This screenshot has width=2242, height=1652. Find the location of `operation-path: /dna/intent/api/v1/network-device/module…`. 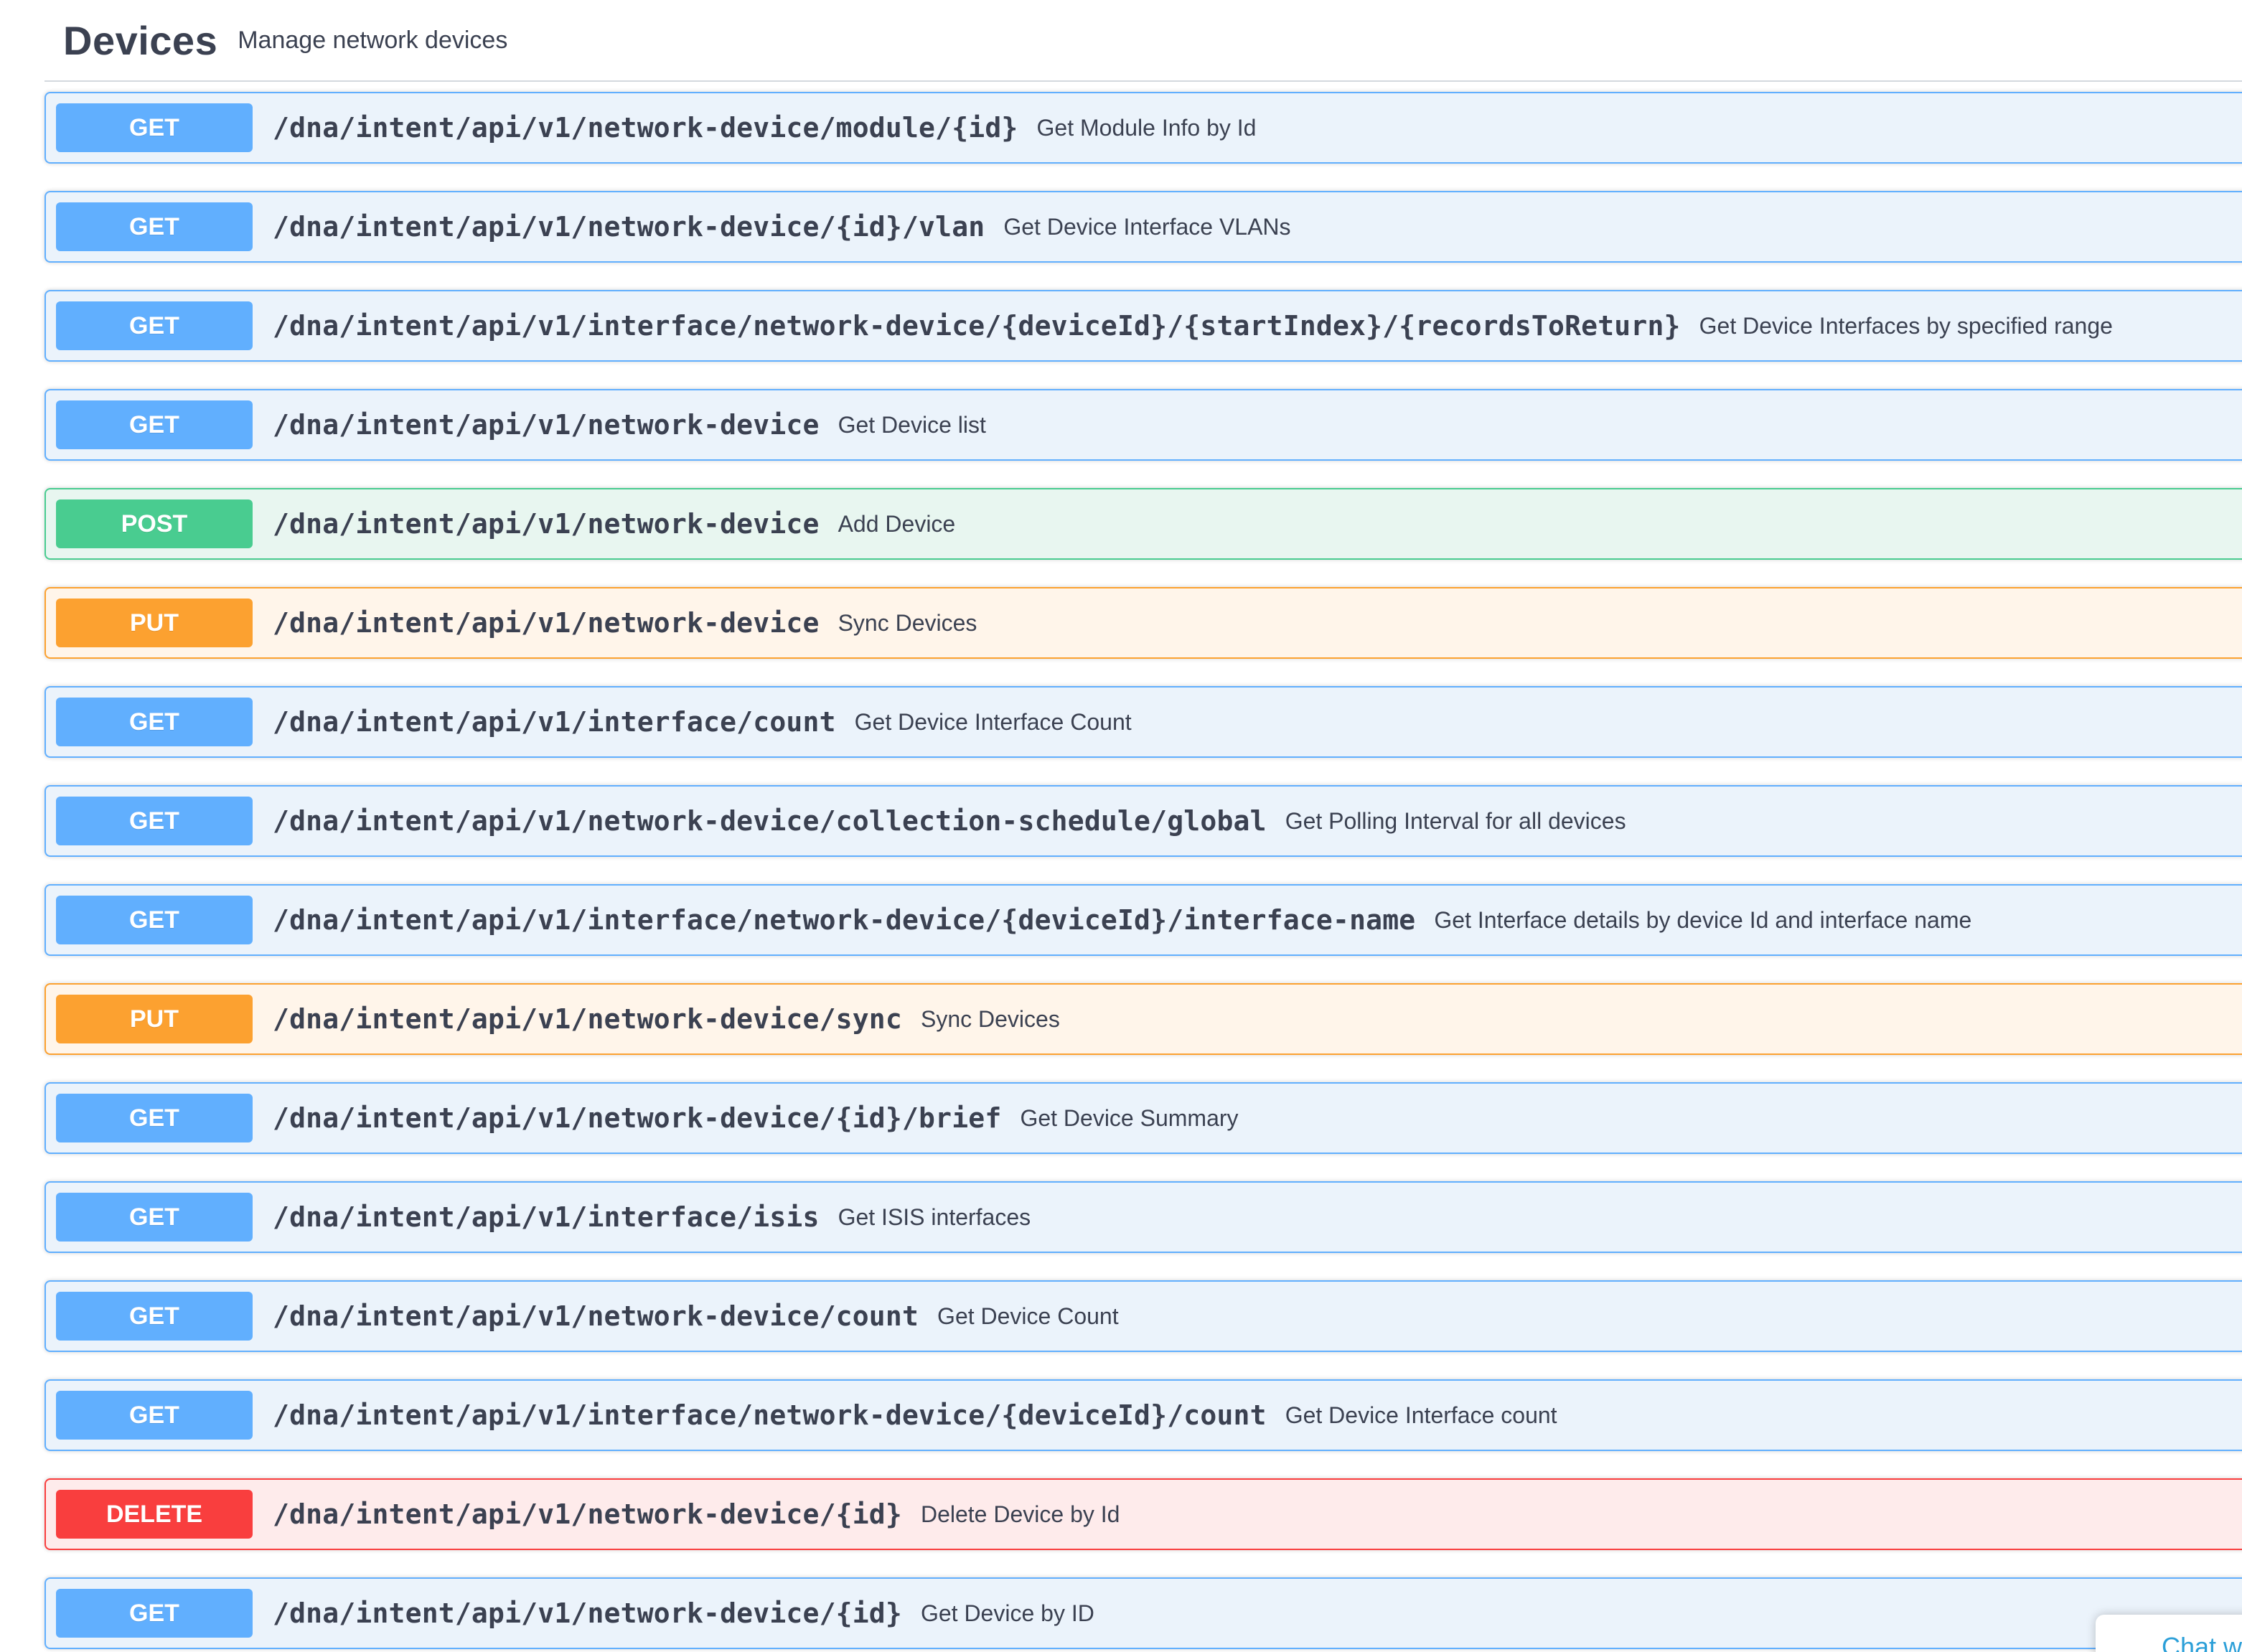

operation-path: /dna/intent/api/v1/network-device/module… is located at coordinates (645, 128).